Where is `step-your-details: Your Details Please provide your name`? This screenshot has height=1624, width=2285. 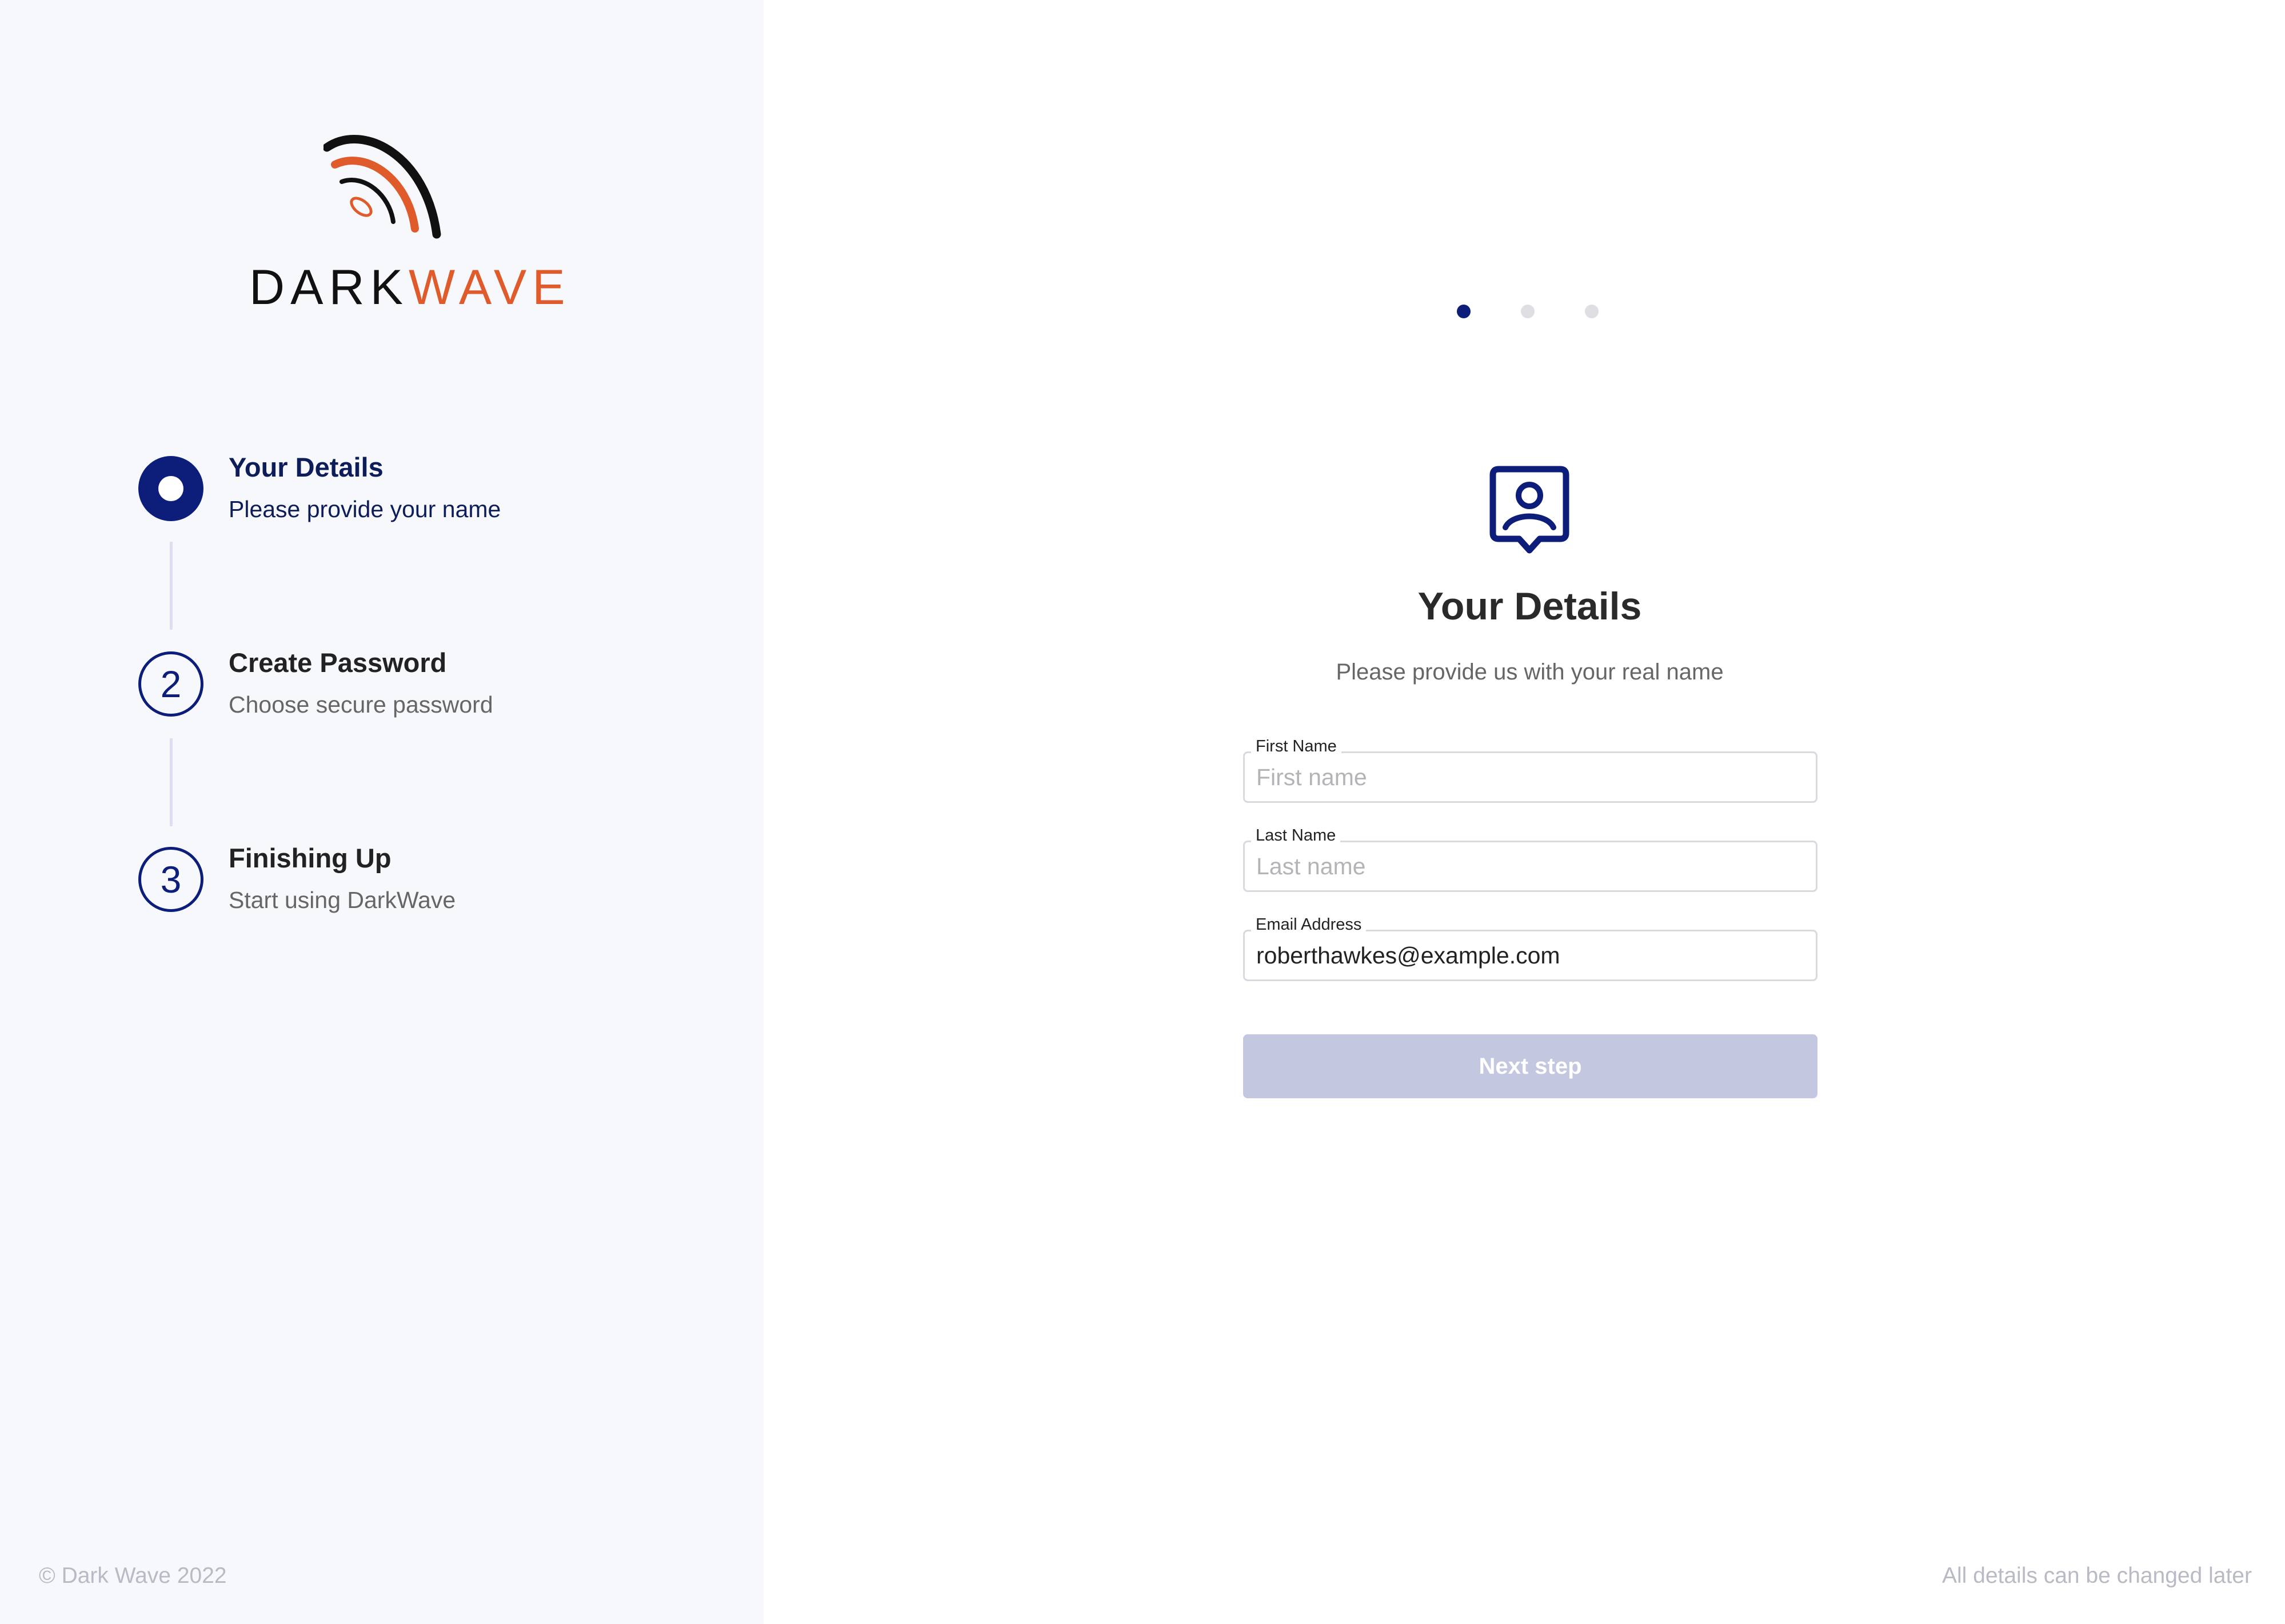
step-your-details: Your Details Please provide your name is located at coordinates (424, 511).